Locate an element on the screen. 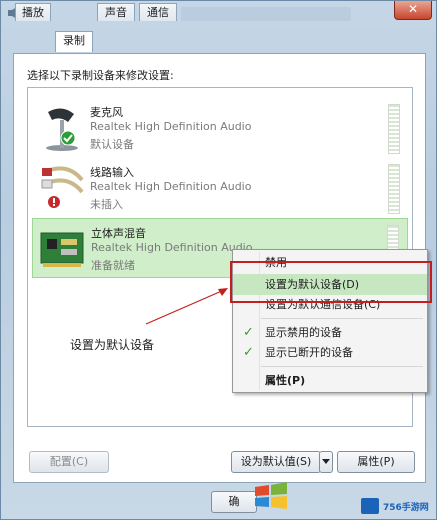  device-row-microphone: 麦克风 Realtek High Definition Audio 默认设备 is located at coordinates (220, 128).